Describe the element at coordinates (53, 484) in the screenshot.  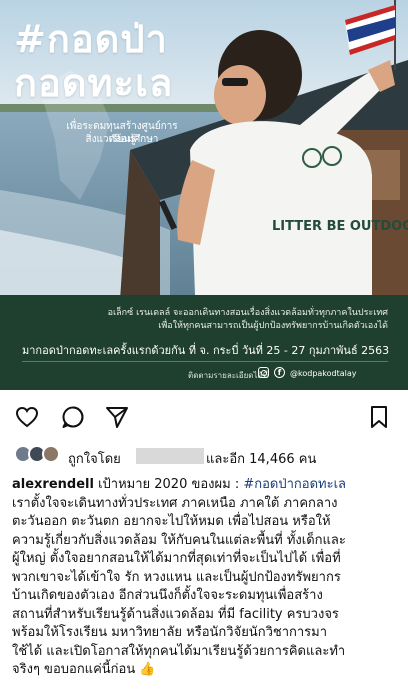
I see `username-link: alexrendell` at that location.